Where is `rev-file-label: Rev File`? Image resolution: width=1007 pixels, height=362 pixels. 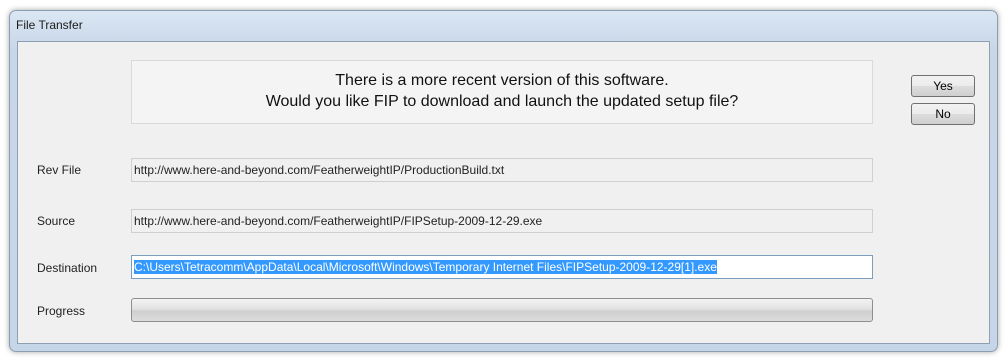 rev-file-label: Rev File is located at coordinates (59, 170).